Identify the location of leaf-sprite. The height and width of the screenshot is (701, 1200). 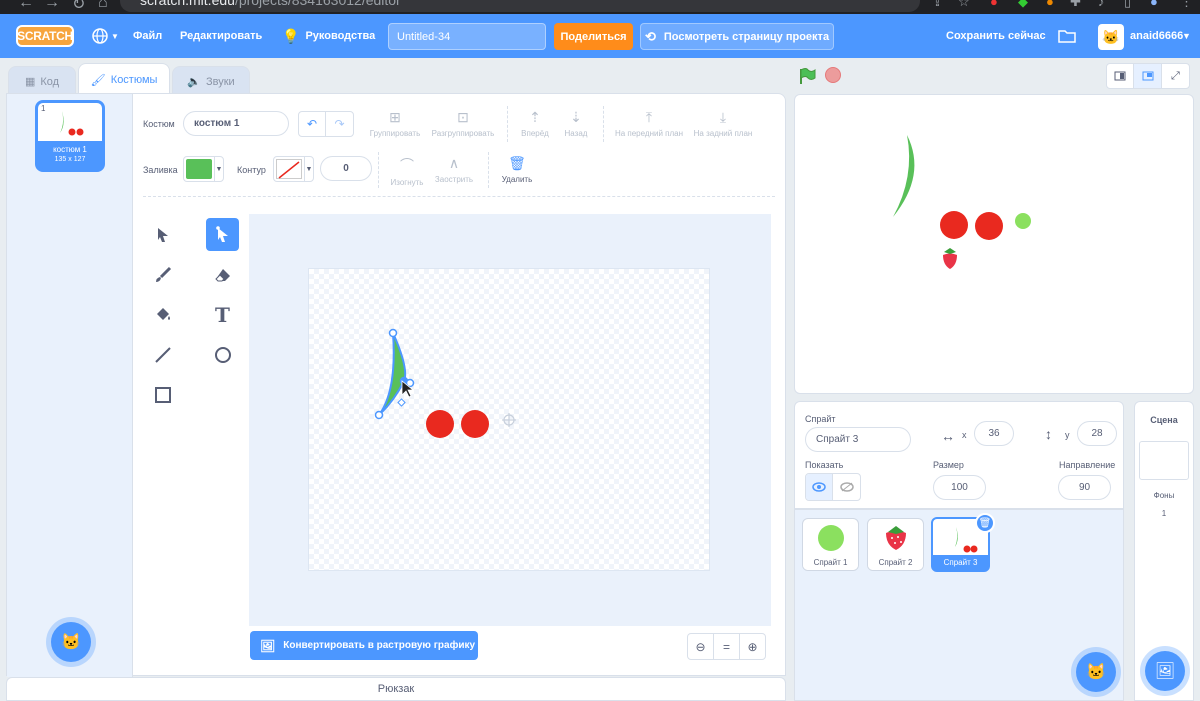
(904, 176).